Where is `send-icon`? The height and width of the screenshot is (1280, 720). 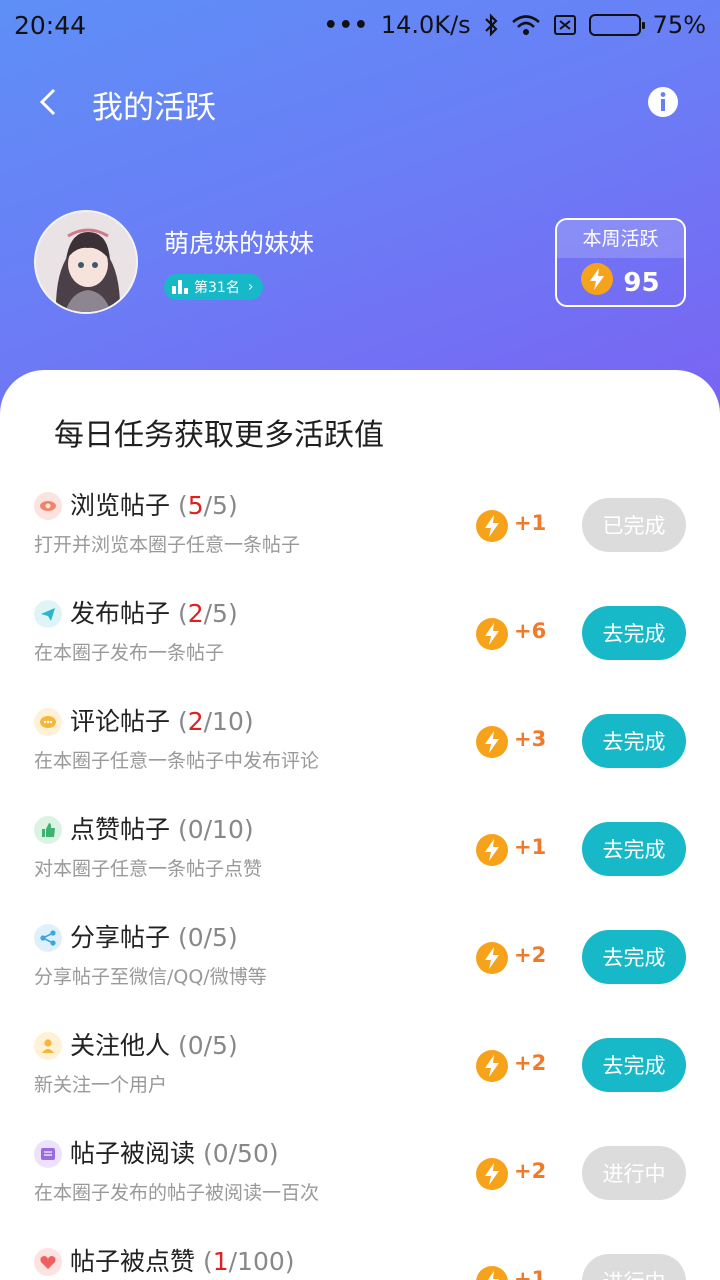 send-icon is located at coordinates (48, 614).